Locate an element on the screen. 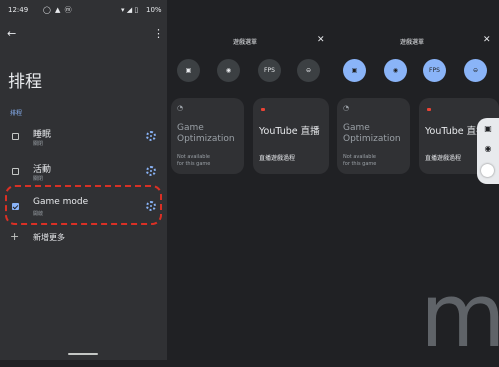  add-more-link: 新增更多 is located at coordinates (49, 237).